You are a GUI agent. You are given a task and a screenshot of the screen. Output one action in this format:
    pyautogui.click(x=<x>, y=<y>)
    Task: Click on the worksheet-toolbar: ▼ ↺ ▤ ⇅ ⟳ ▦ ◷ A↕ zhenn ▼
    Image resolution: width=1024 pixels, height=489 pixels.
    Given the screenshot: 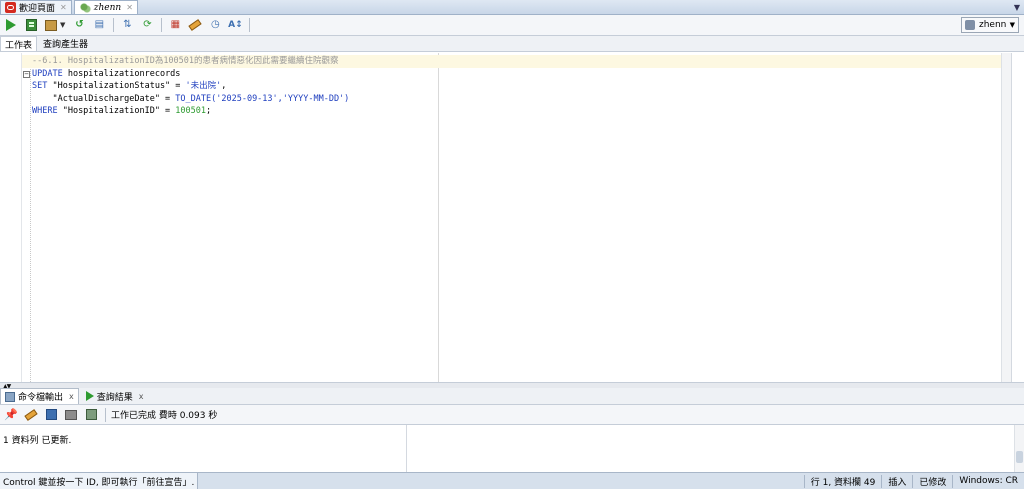 What is the action you would take?
    pyautogui.click(x=512, y=25)
    